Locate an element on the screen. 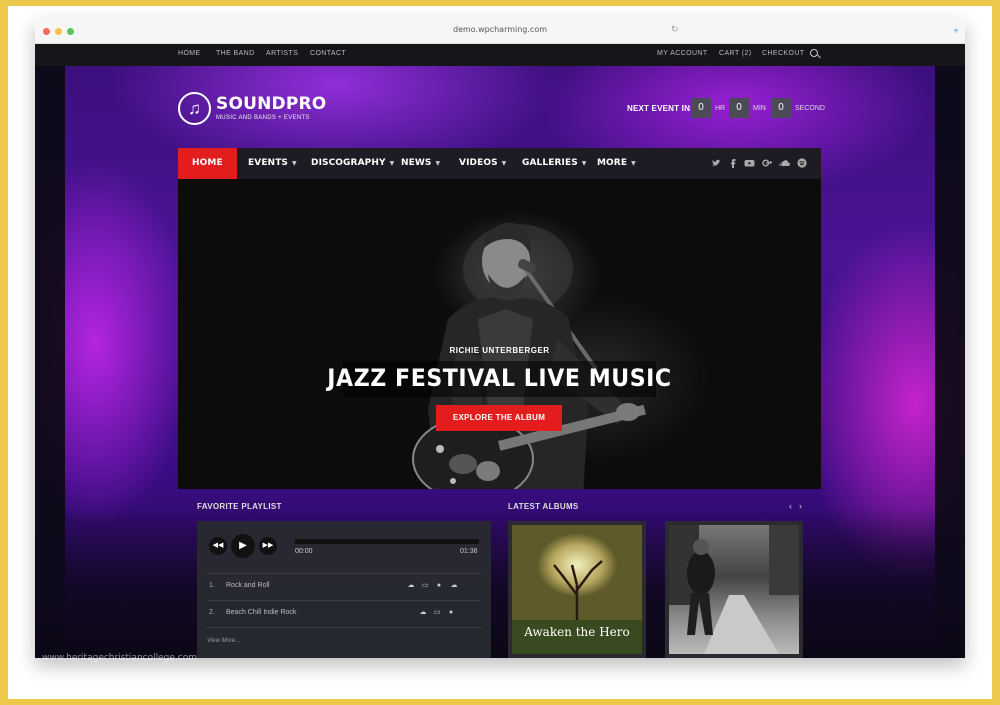 The height and width of the screenshot is (705, 1000). nav-discography: DISCOGRAPHY ▼ is located at coordinates (352, 163).